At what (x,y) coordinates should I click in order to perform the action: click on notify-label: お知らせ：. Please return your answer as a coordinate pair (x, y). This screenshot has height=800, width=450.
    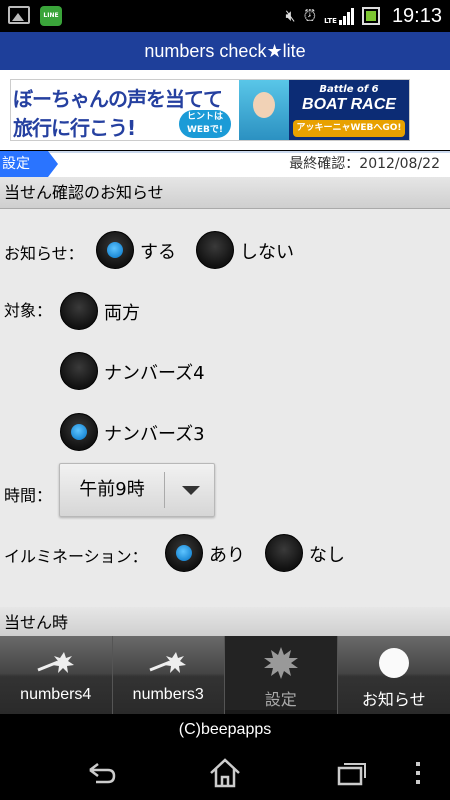
    Looking at the image, I should click on (44, 253).